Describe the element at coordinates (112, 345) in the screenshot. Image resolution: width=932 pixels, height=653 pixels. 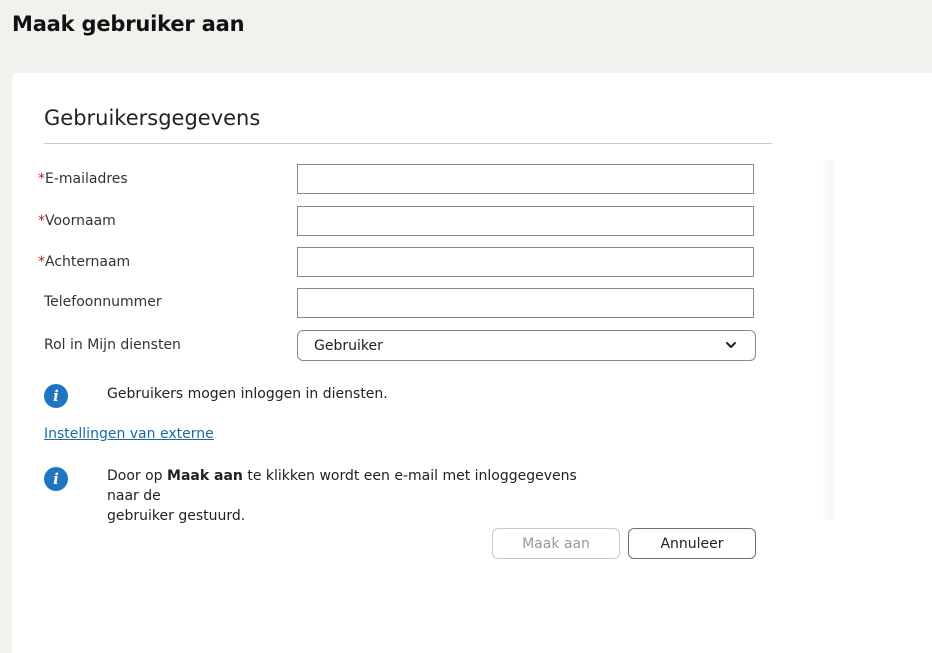
I see `role-label: Rol in Mijn diensten` at that location.